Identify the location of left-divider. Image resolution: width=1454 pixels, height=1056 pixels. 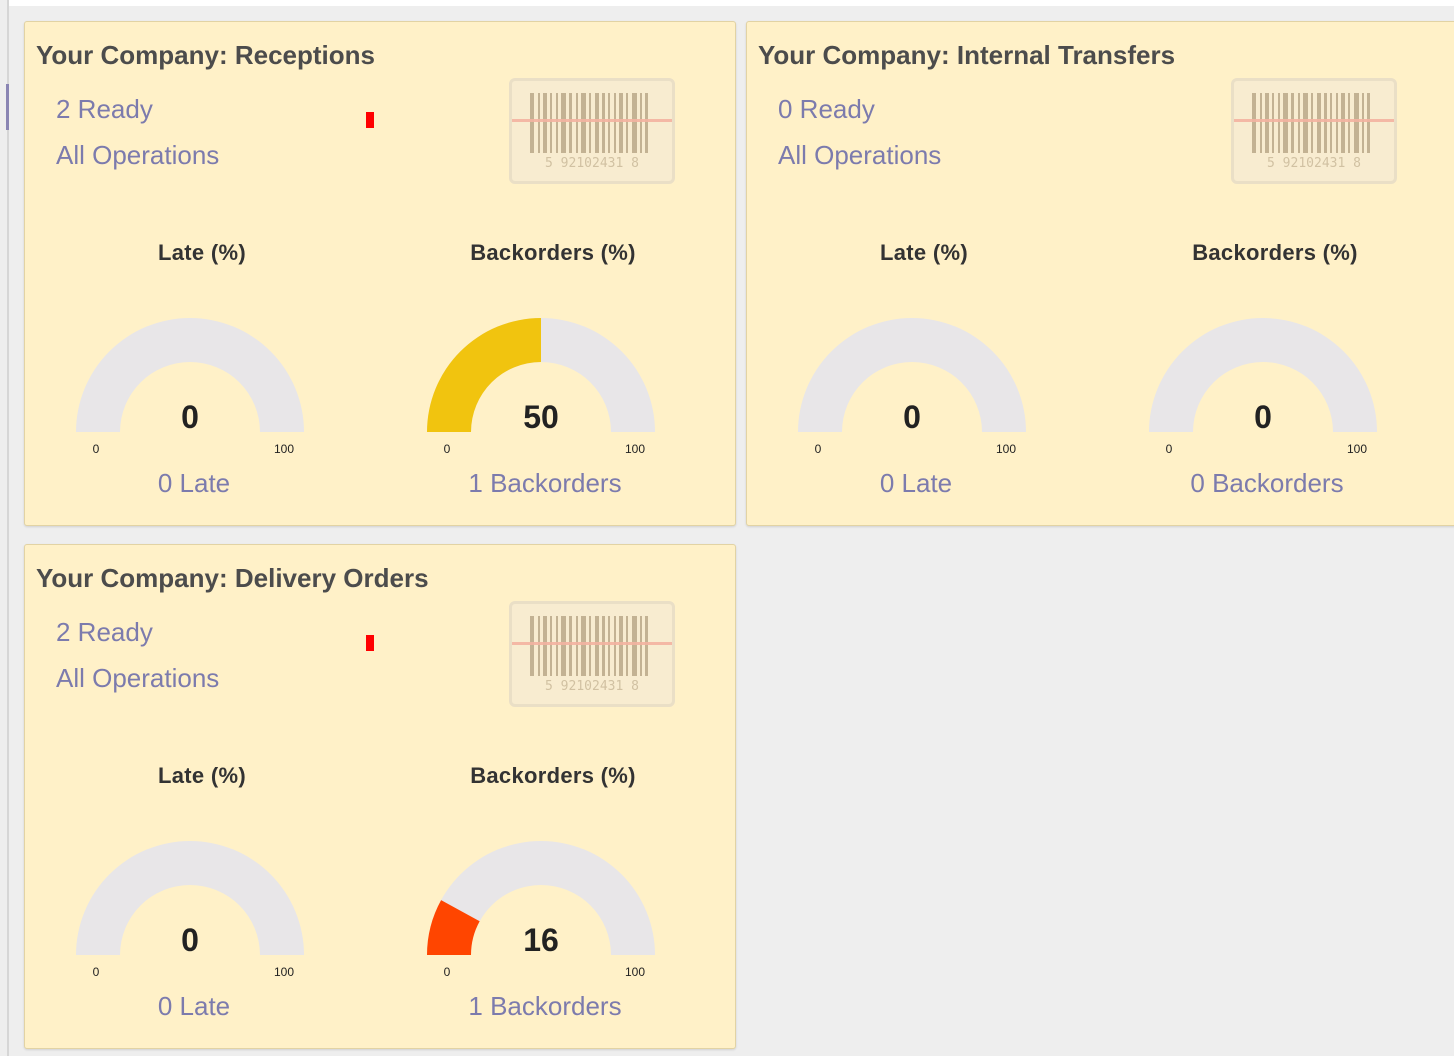
(8, 528).